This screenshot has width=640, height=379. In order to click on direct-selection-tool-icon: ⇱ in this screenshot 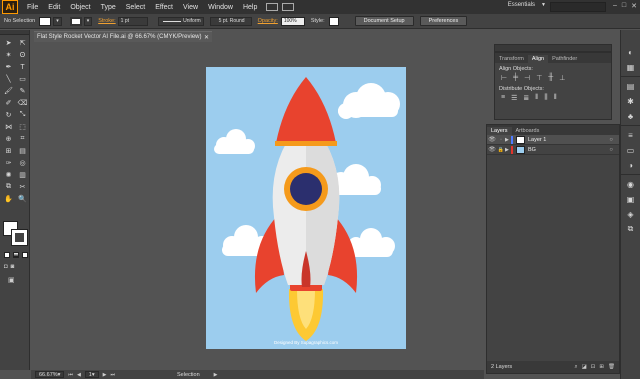, I will do `click(22, 43)`.